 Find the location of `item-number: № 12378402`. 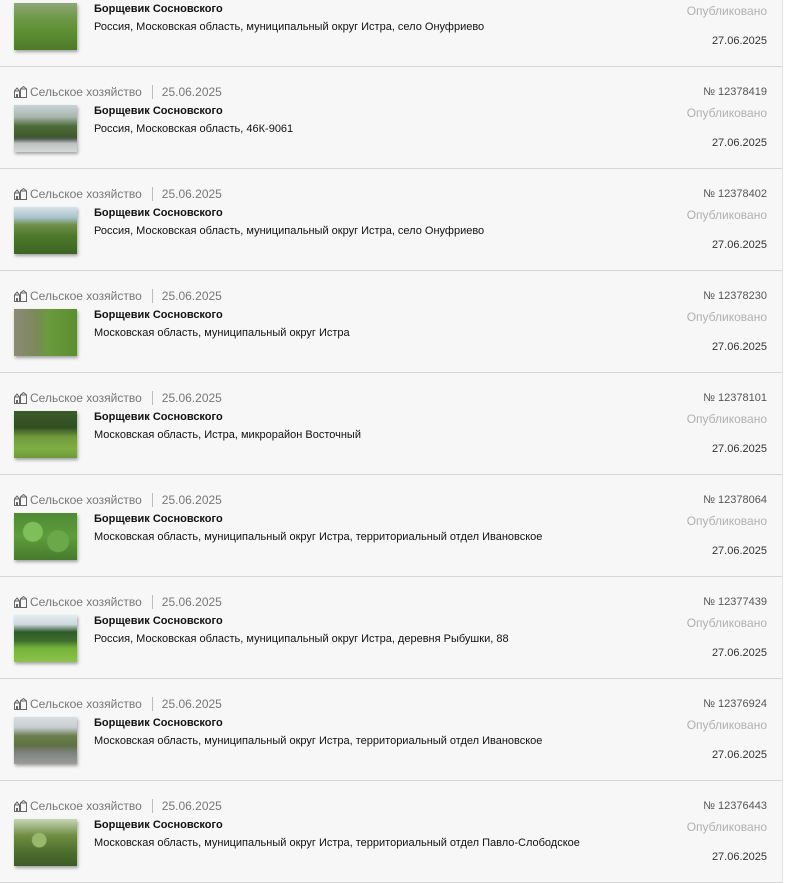

item-number: № 12378402 is located at coordinates (735, 194).